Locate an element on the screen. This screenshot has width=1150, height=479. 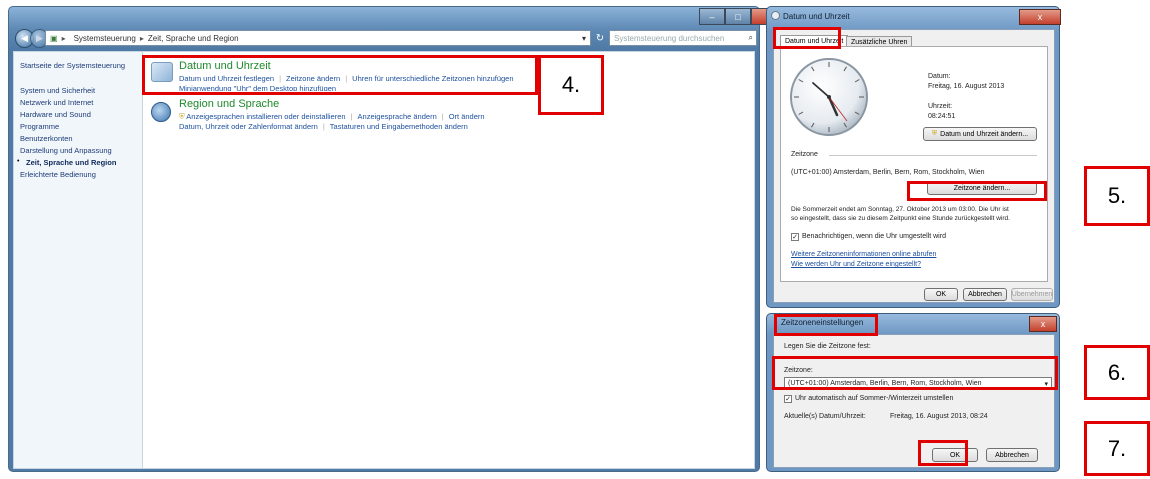
step-7-label: 7. is located at coordinates (1117, 448).